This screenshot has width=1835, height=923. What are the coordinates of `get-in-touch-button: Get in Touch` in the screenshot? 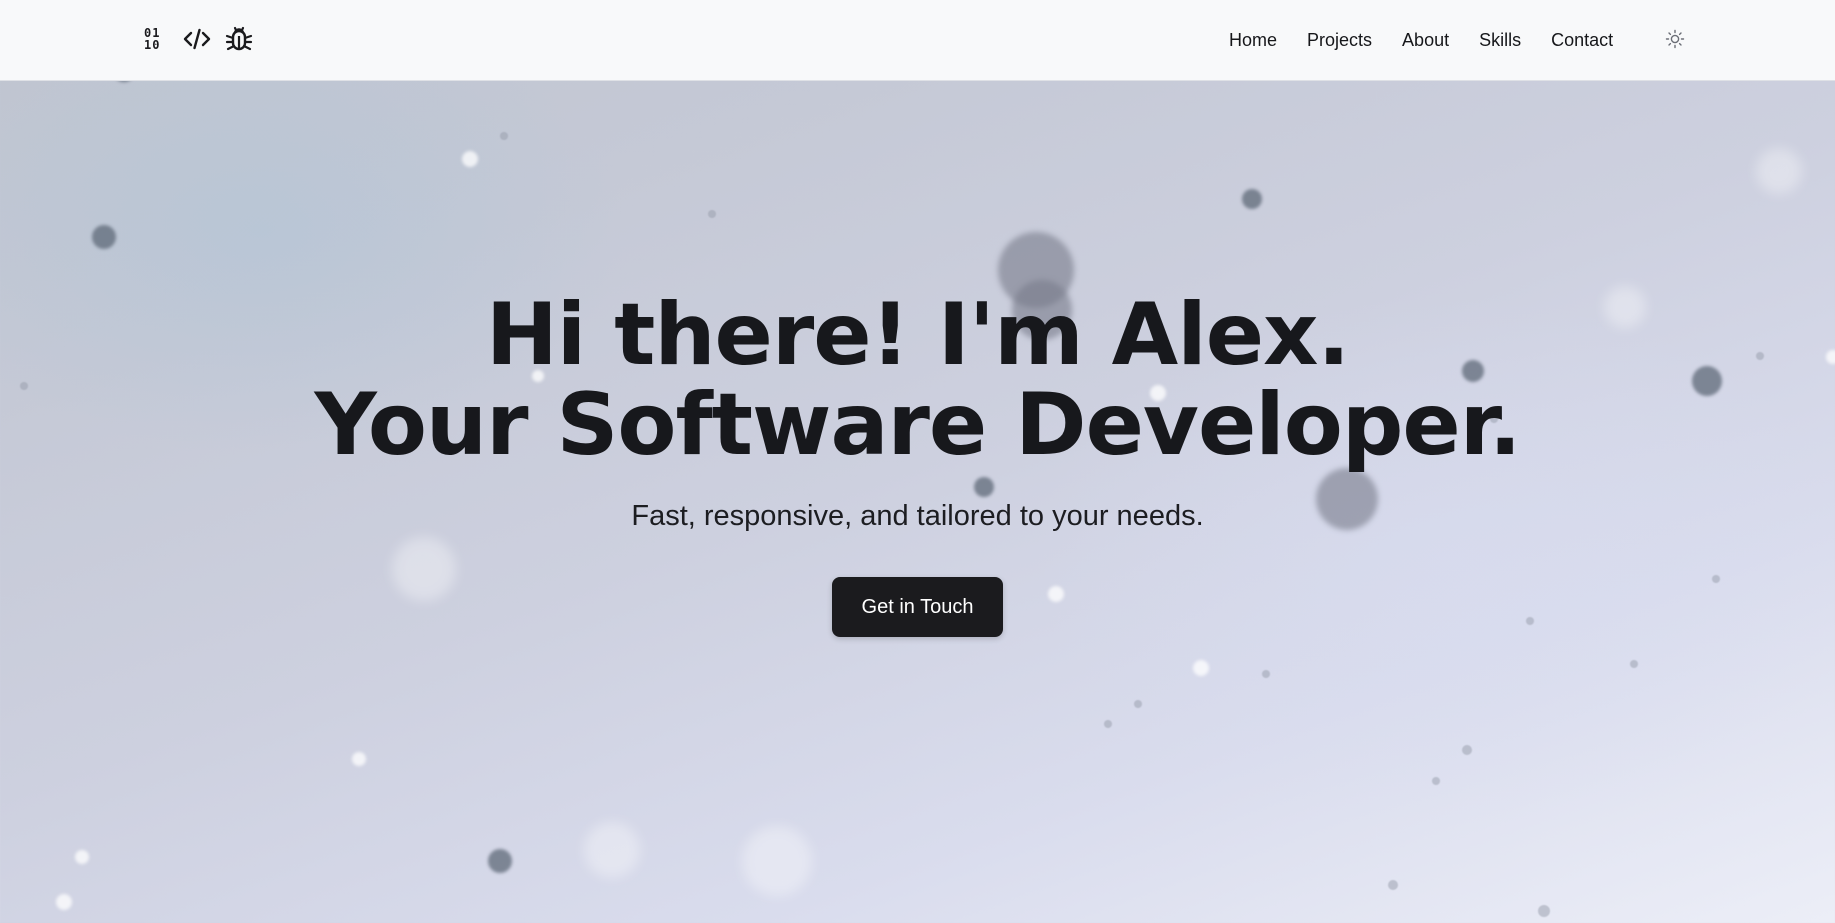 It's located at (917, 607).